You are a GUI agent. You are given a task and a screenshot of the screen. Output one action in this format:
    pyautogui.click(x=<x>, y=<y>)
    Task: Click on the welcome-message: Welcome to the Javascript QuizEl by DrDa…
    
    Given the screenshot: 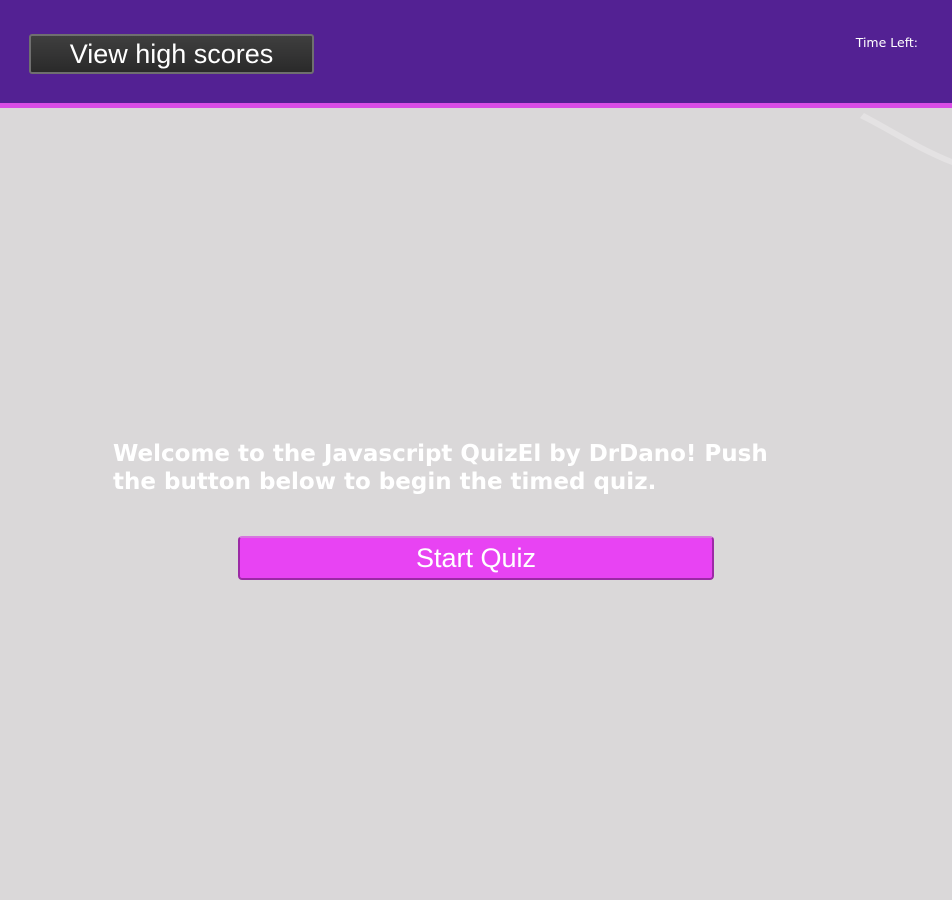 What is the action you would take?
    pyautogui.click(x=440, y=468)
    